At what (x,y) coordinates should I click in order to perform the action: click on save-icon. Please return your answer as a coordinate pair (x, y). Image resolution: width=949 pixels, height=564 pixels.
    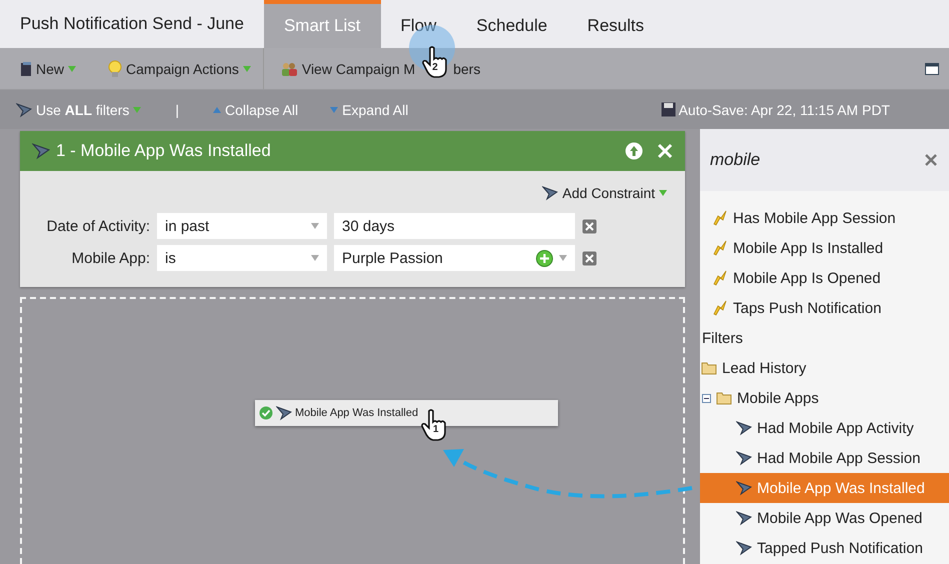
    Looking at the image, I should click on (668, 109).